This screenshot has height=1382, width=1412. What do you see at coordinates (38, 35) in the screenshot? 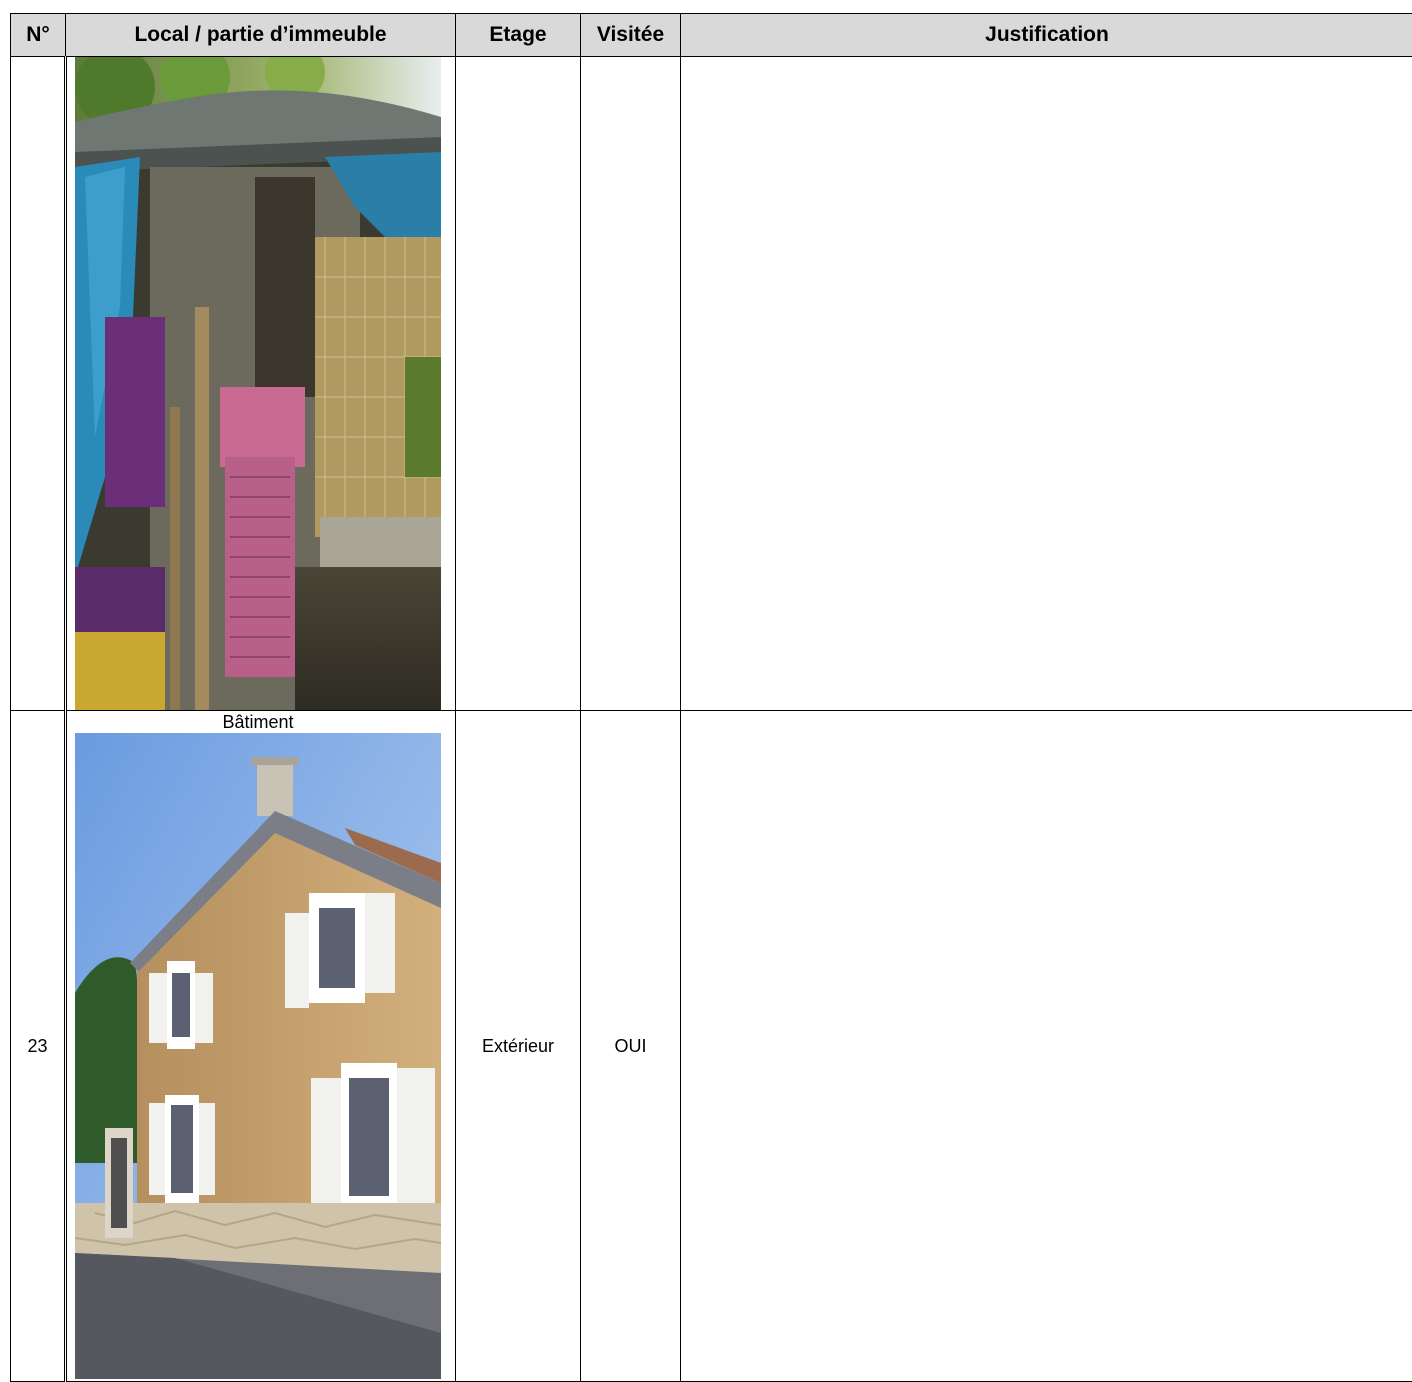
I see `header-number: N°` at bounding box center [38, 35].